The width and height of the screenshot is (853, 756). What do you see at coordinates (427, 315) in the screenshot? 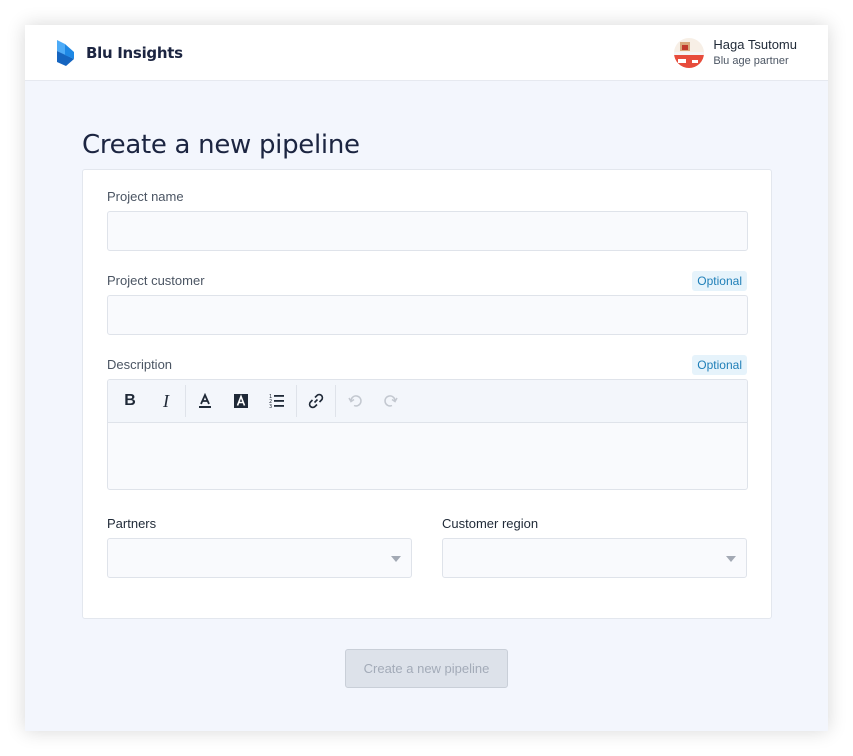
I see `project-customer-input` at bounding box center [427, 315].